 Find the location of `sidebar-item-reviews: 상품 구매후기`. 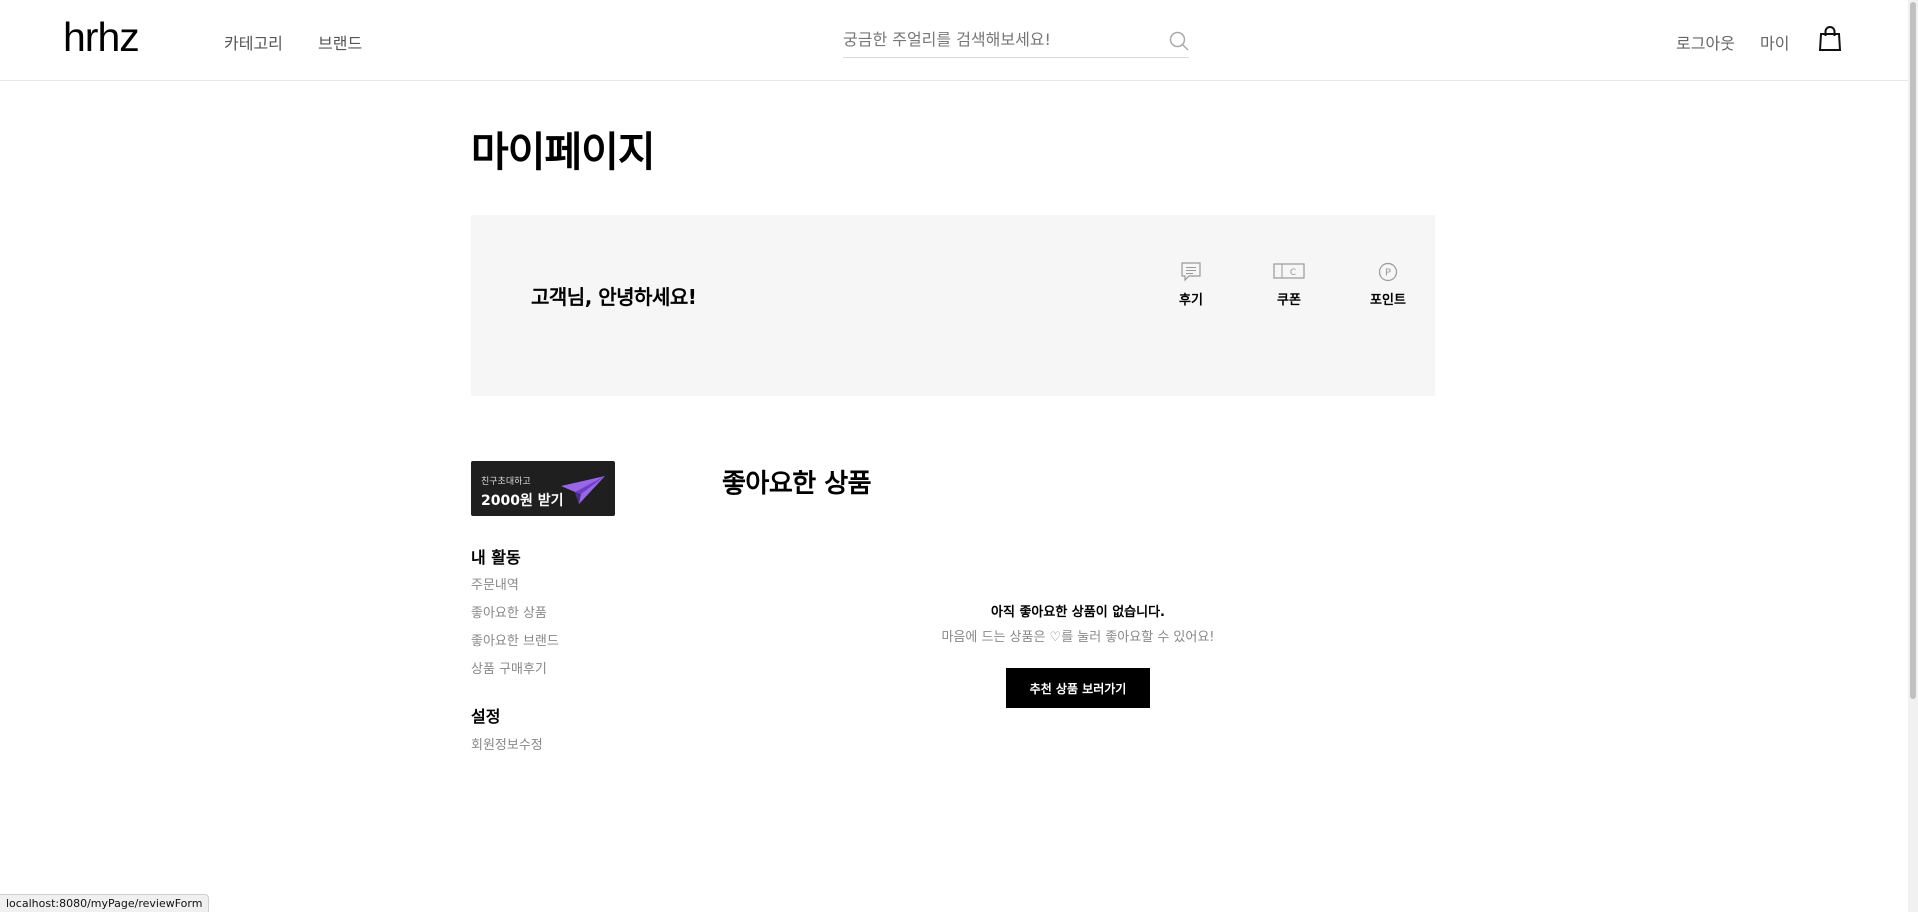

sidebar-item-reviews: 상품 구매후기 is located at coordinates (509, 667).